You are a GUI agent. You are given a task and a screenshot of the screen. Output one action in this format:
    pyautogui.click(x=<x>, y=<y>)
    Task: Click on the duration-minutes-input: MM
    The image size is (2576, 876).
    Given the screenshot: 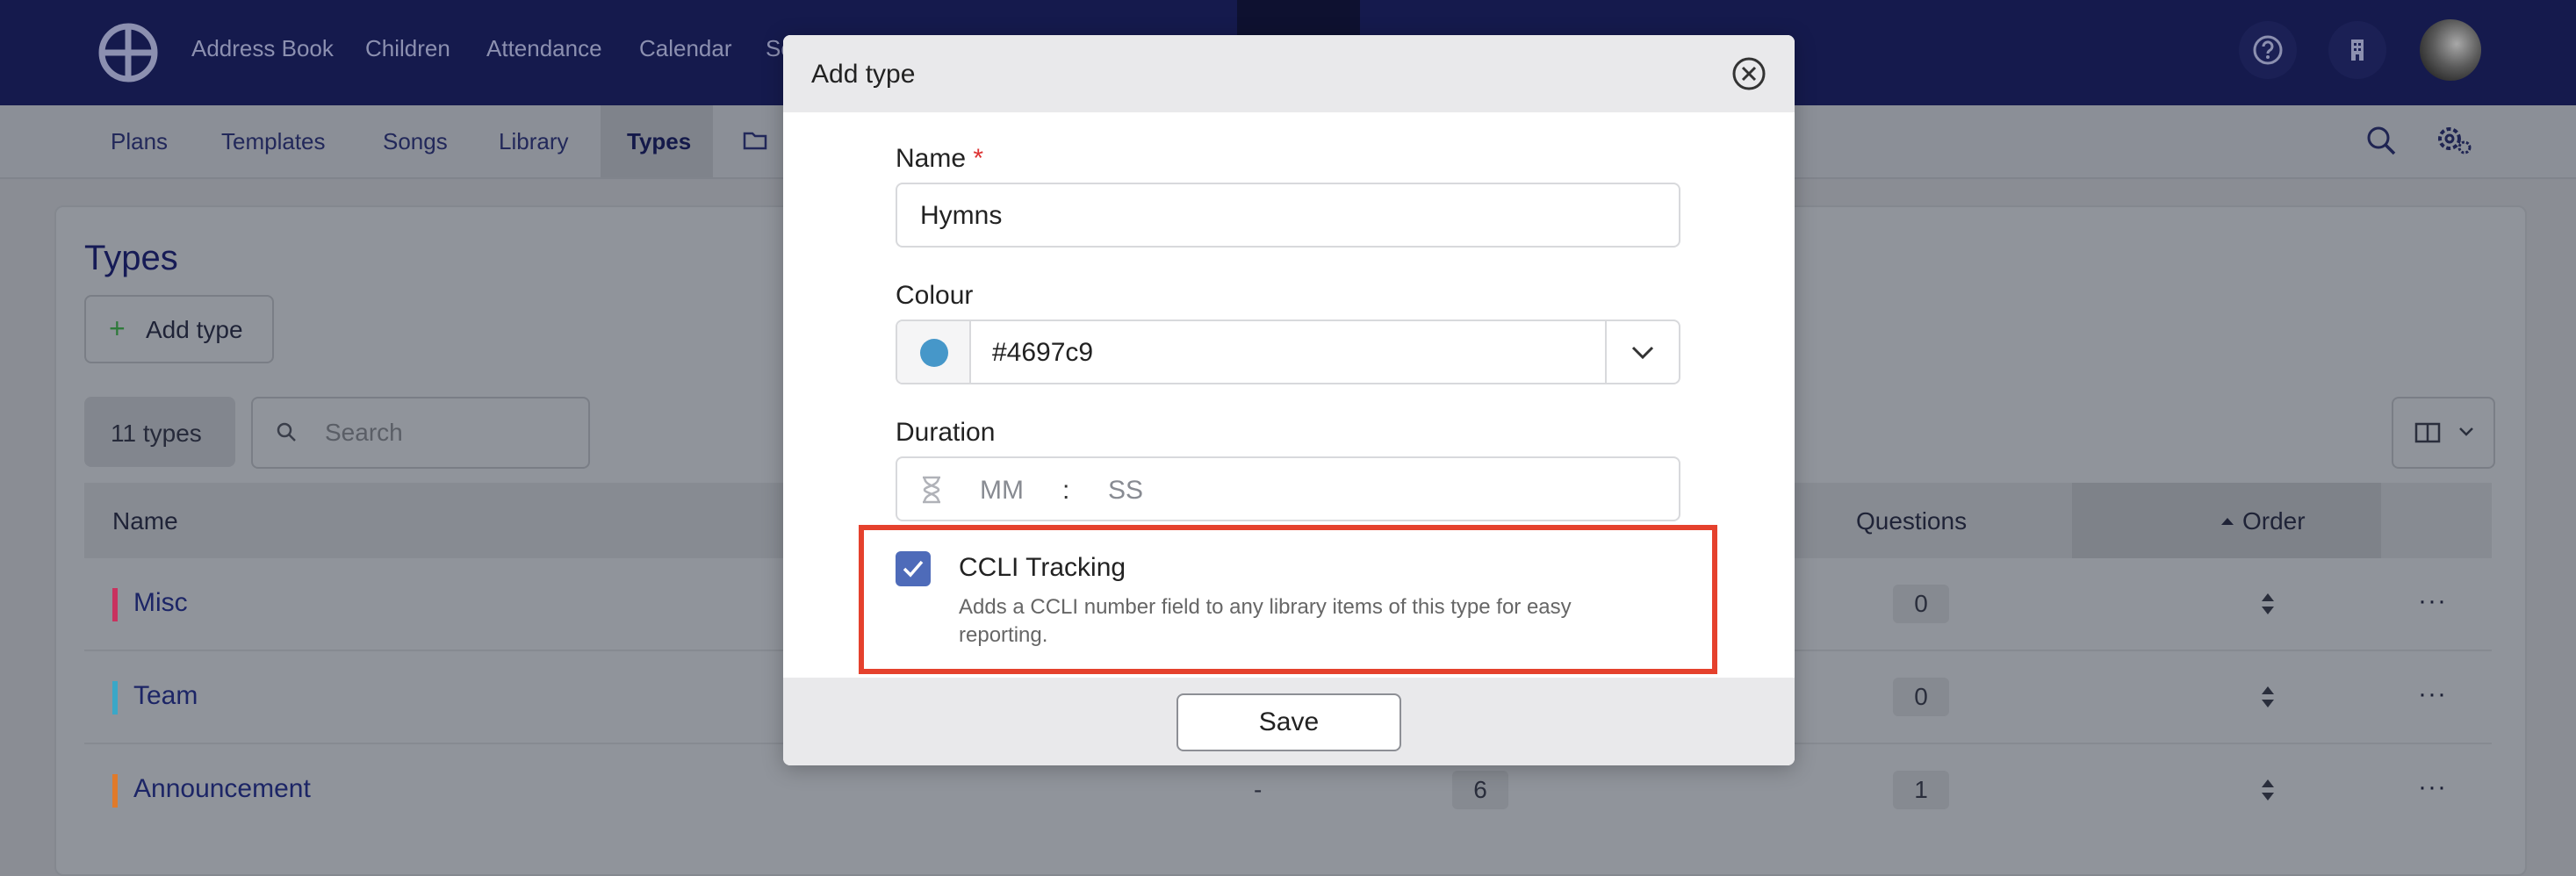 What is the action you would take?
    pyautogui.click(x=1002, y=491)
    